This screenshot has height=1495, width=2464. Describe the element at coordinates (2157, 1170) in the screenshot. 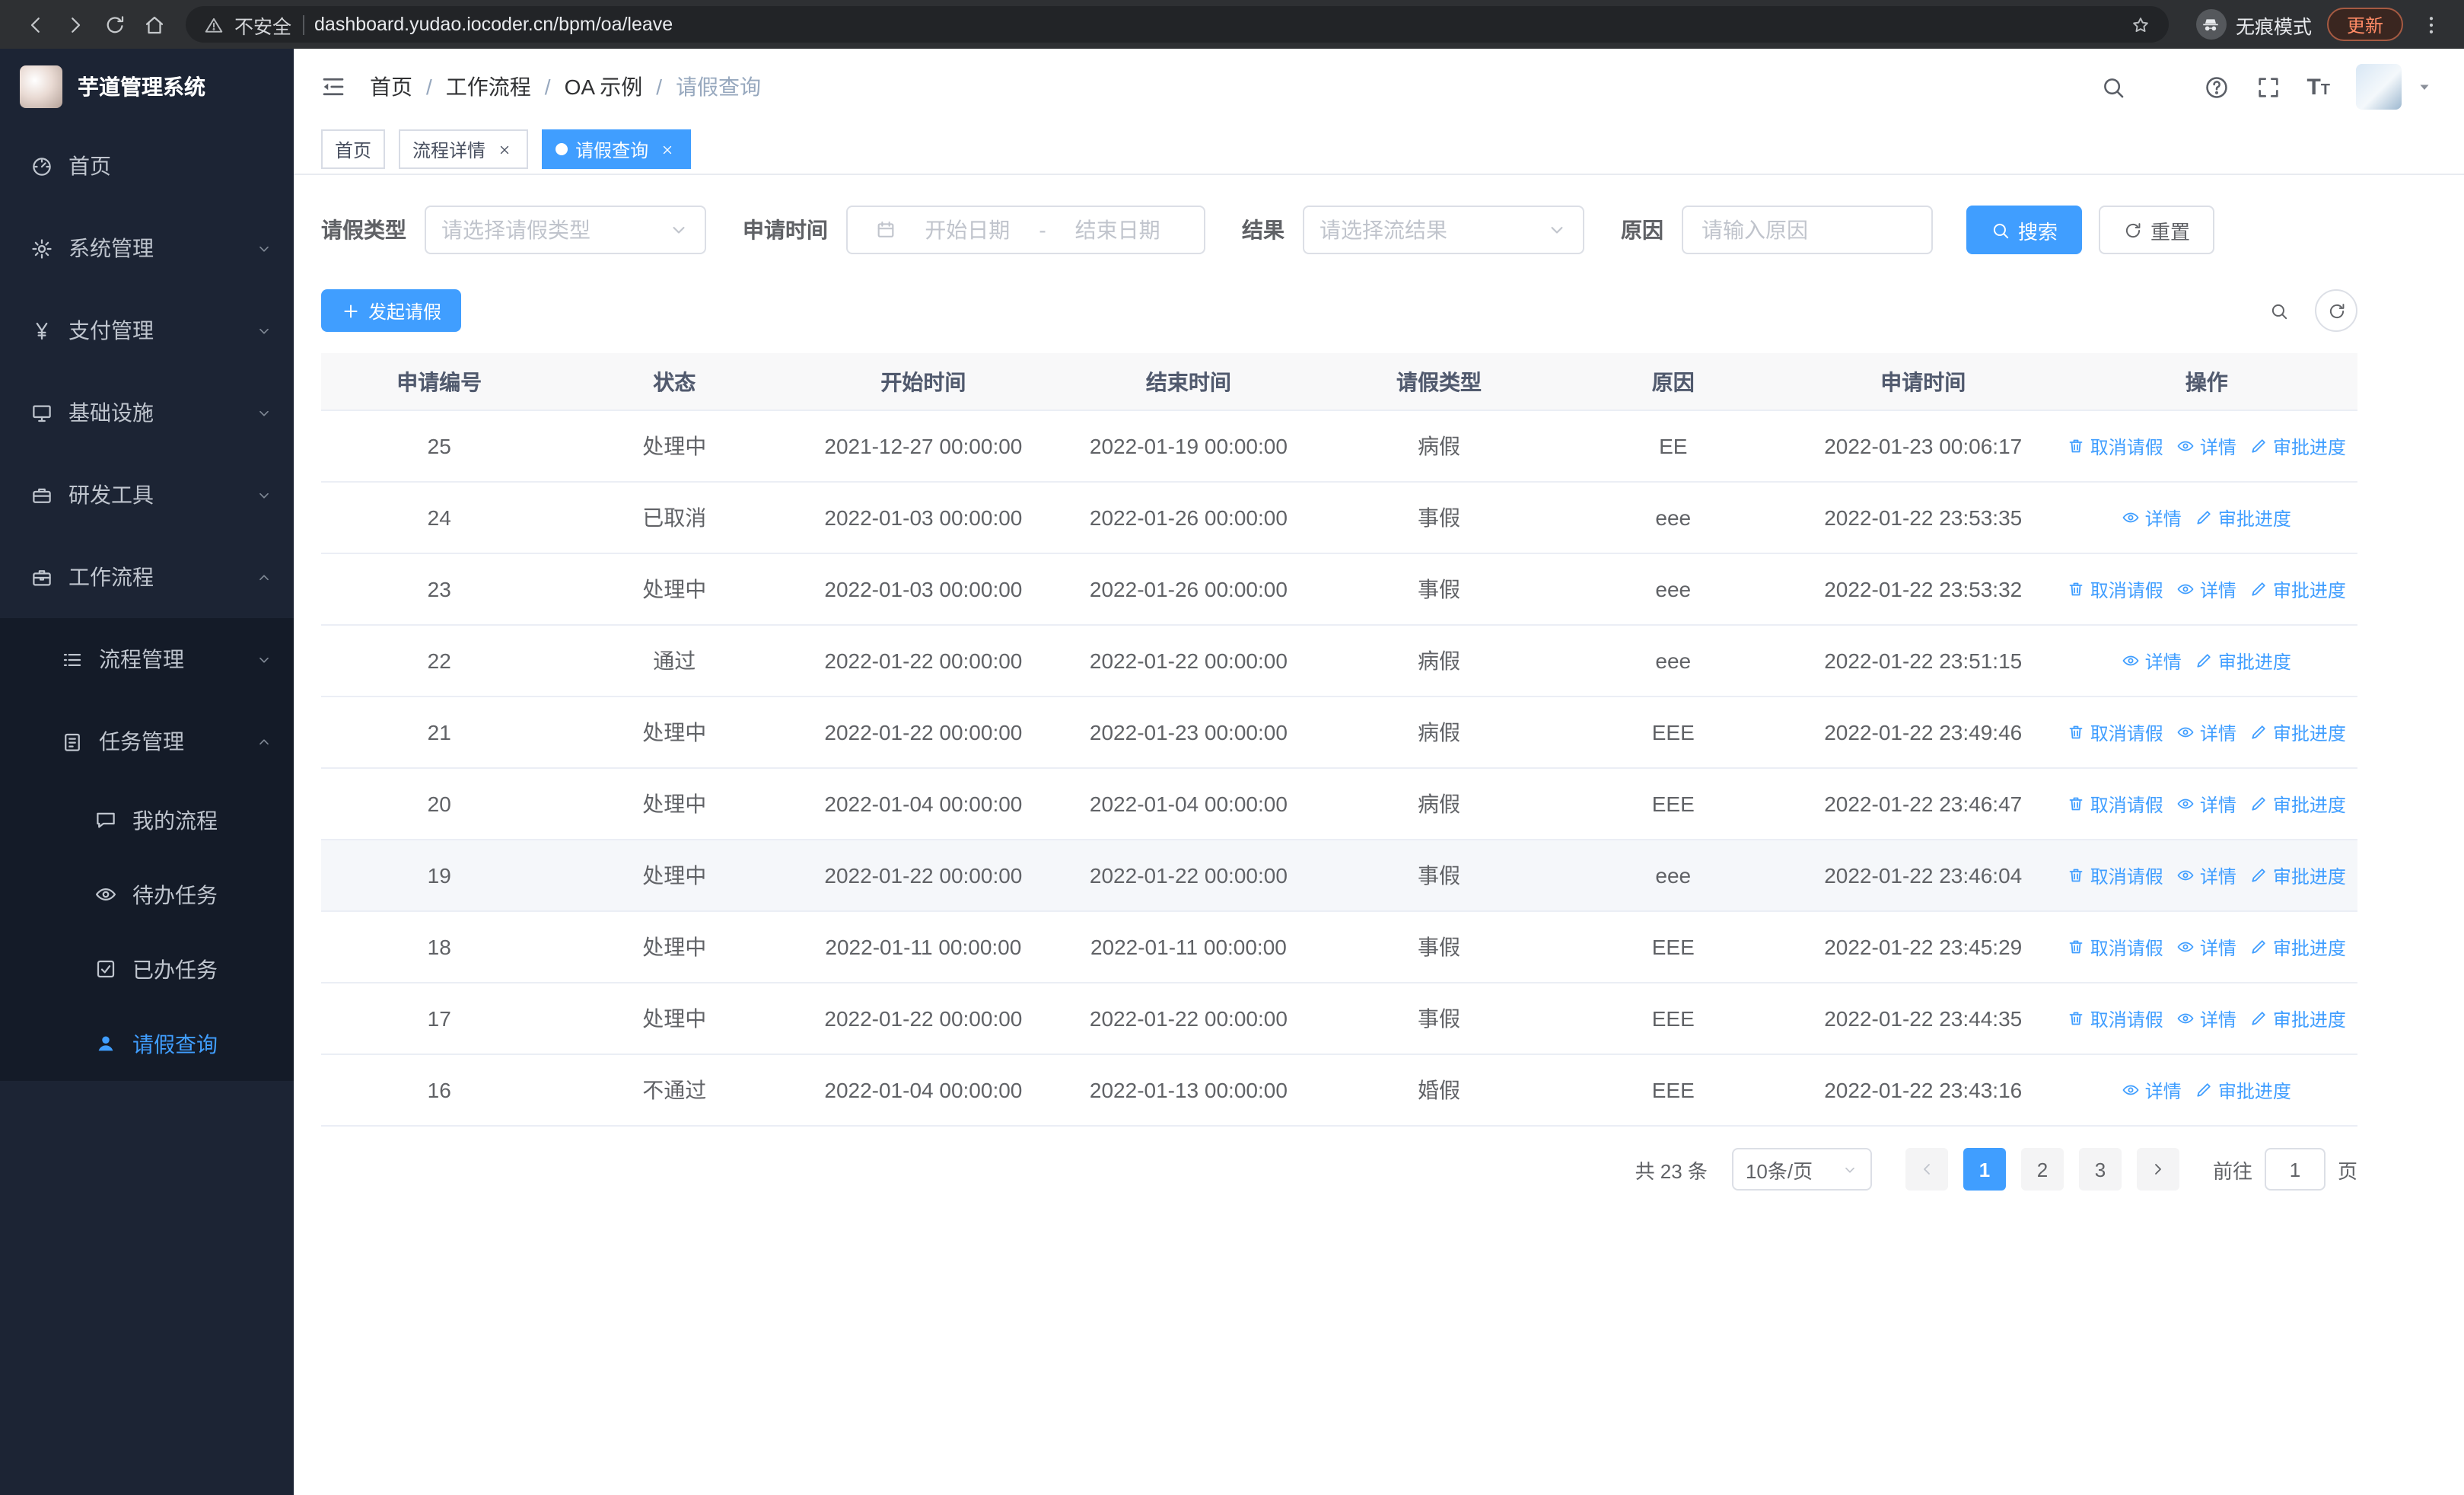

I see `next-page-button` at that location.